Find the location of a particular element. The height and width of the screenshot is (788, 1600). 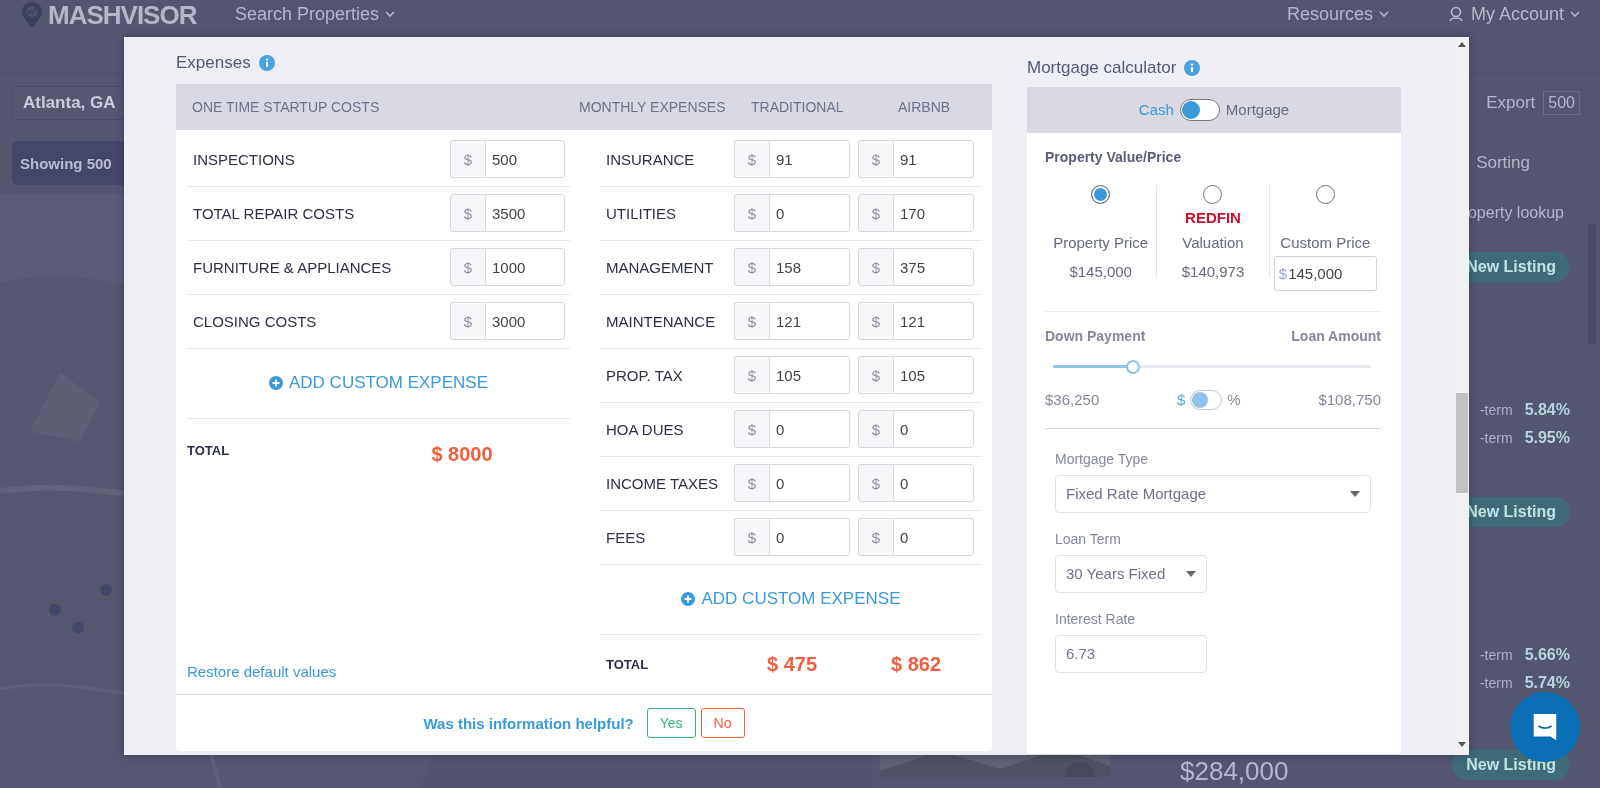

column-header: AIRBNB is located at coordinates (924, 106).